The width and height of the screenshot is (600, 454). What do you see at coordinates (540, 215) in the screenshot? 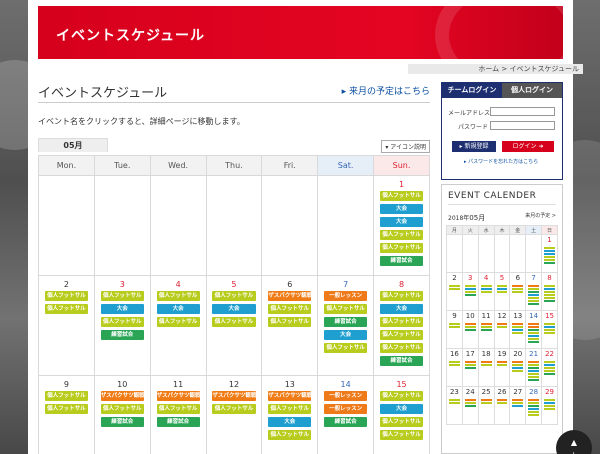
I see `mini-calendar-next-link: 来月の予定 >` at bounding box center [540, 215].